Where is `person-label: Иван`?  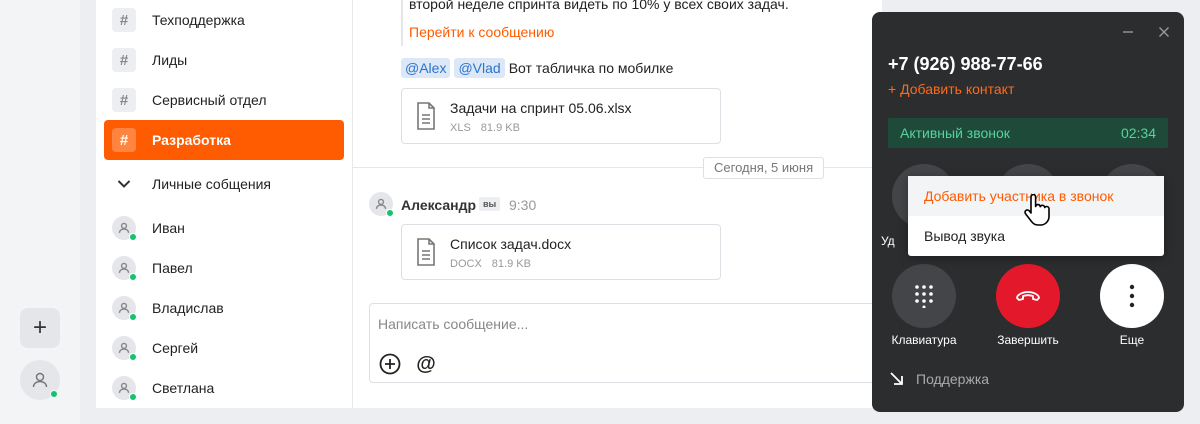 person-label: Иван is located at coordinates (168, 228).